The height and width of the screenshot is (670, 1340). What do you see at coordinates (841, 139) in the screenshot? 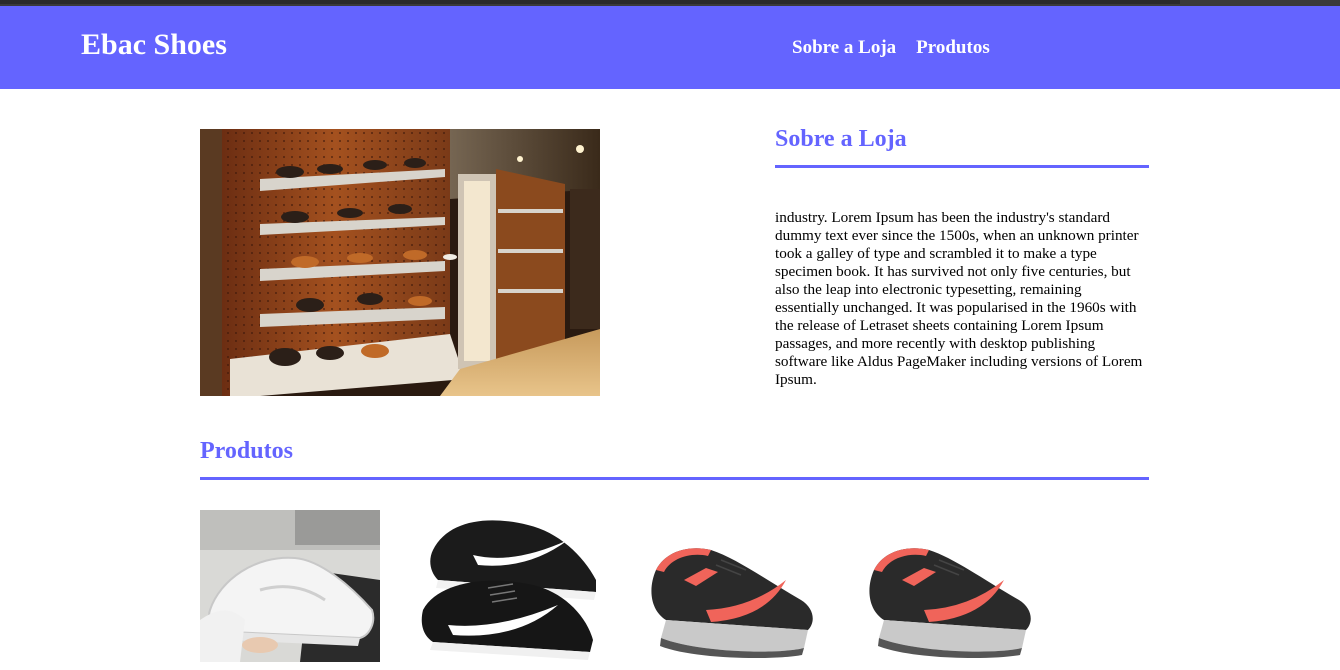
I see `about-title: Sobre a Loja` at bounding box center [841, 139].